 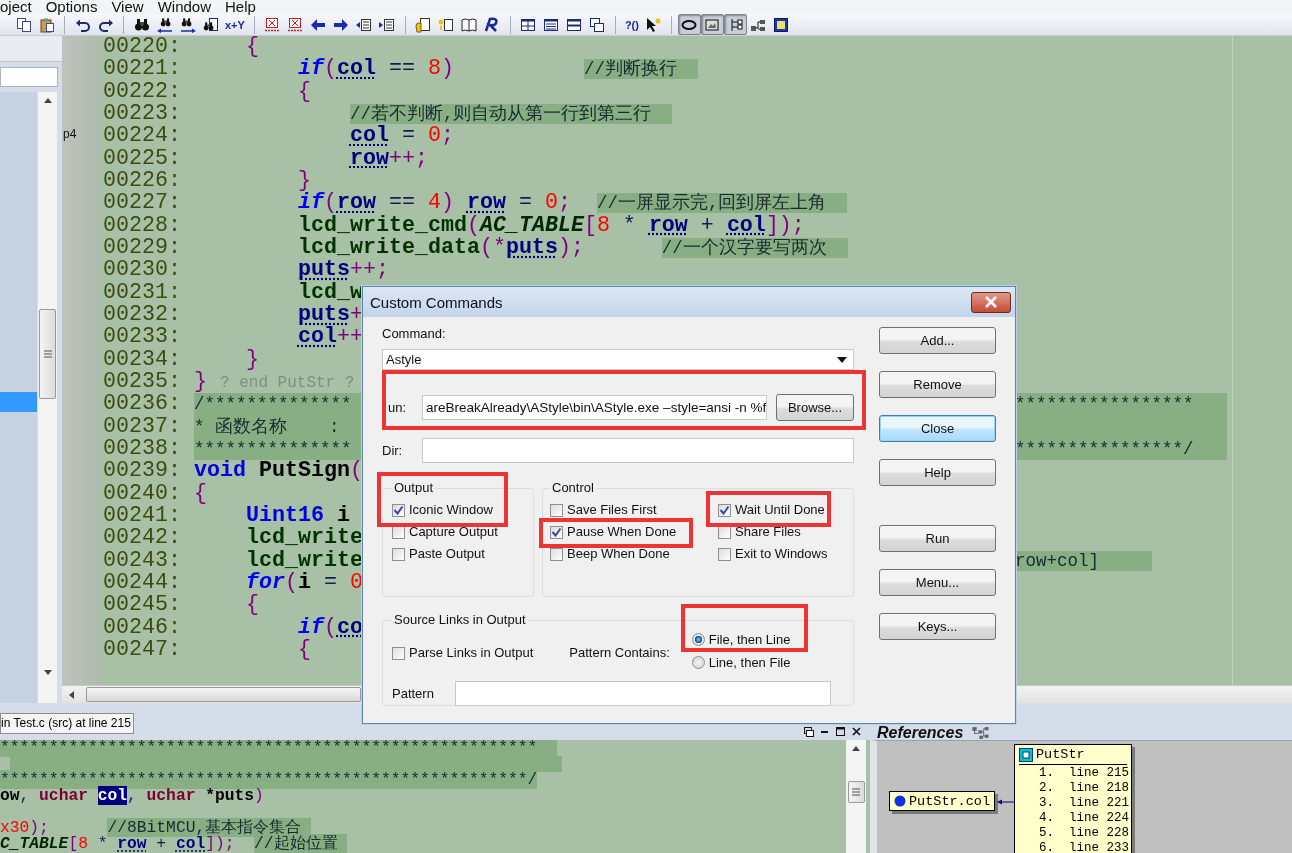 I want to click on toolbar-button: x+Y, so click(x=235, y=24).